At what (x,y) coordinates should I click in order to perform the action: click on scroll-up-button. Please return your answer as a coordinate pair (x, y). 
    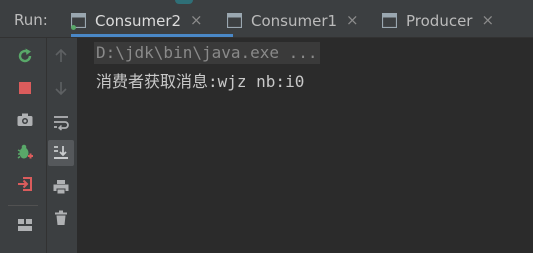
    Looking at the image, I should click on (61, 56).